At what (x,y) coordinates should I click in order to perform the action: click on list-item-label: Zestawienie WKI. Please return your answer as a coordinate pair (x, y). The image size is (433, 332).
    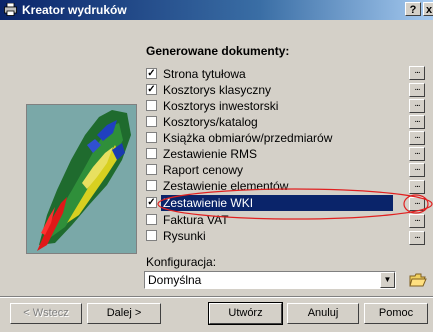
    Looking at the image, I should click on (277, 203).